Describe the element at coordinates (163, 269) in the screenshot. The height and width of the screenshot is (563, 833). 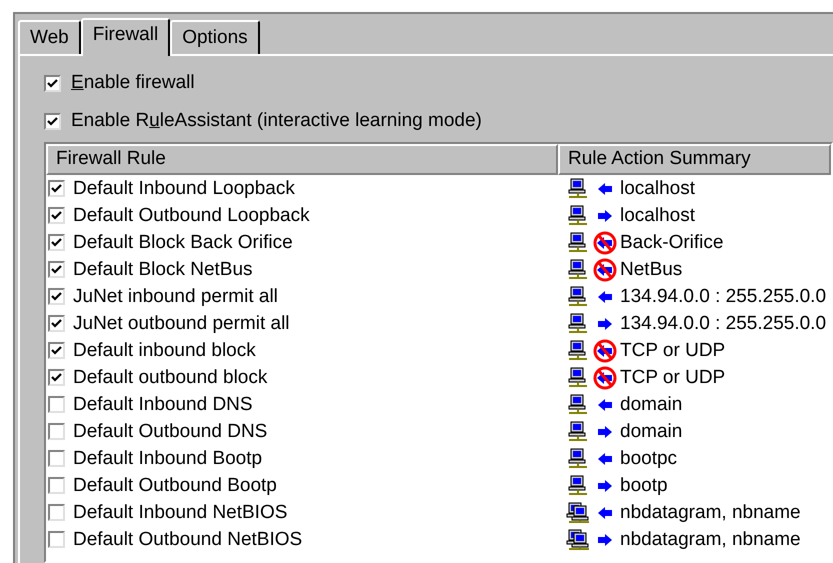
I see `rule-name: Default Block NetBus` at that location.